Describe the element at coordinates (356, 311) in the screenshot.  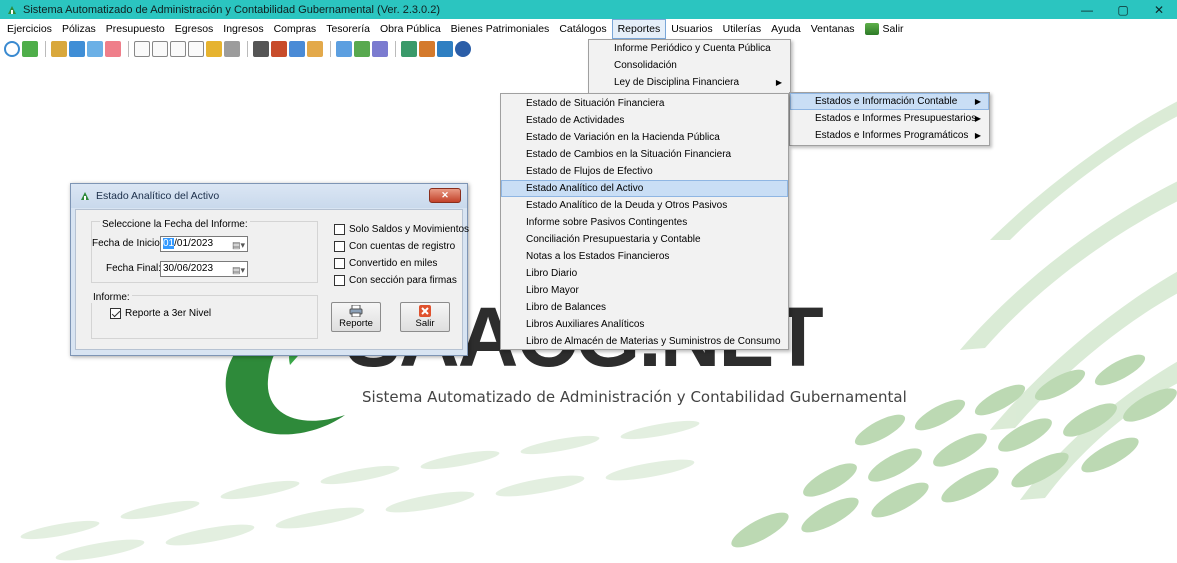
I see `printer-icon` at that location.